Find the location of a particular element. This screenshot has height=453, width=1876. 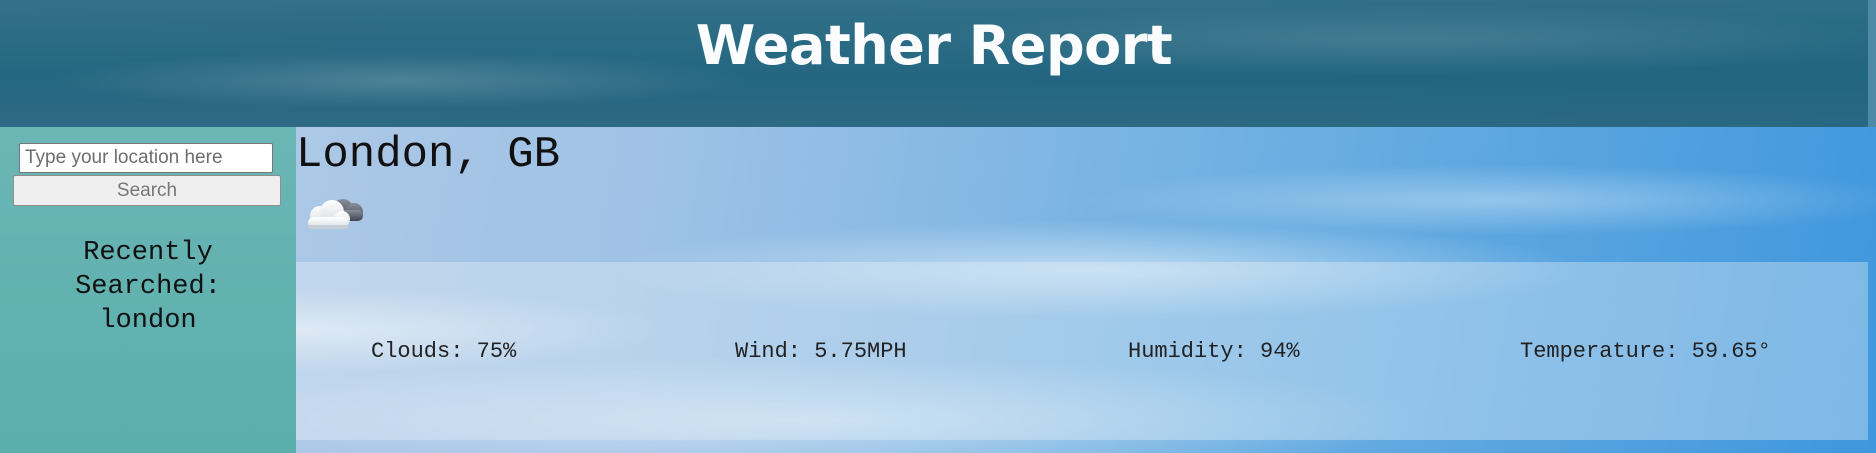

temperature-stat: Temperature: 59.65° is located at coordinates (1645, 351).